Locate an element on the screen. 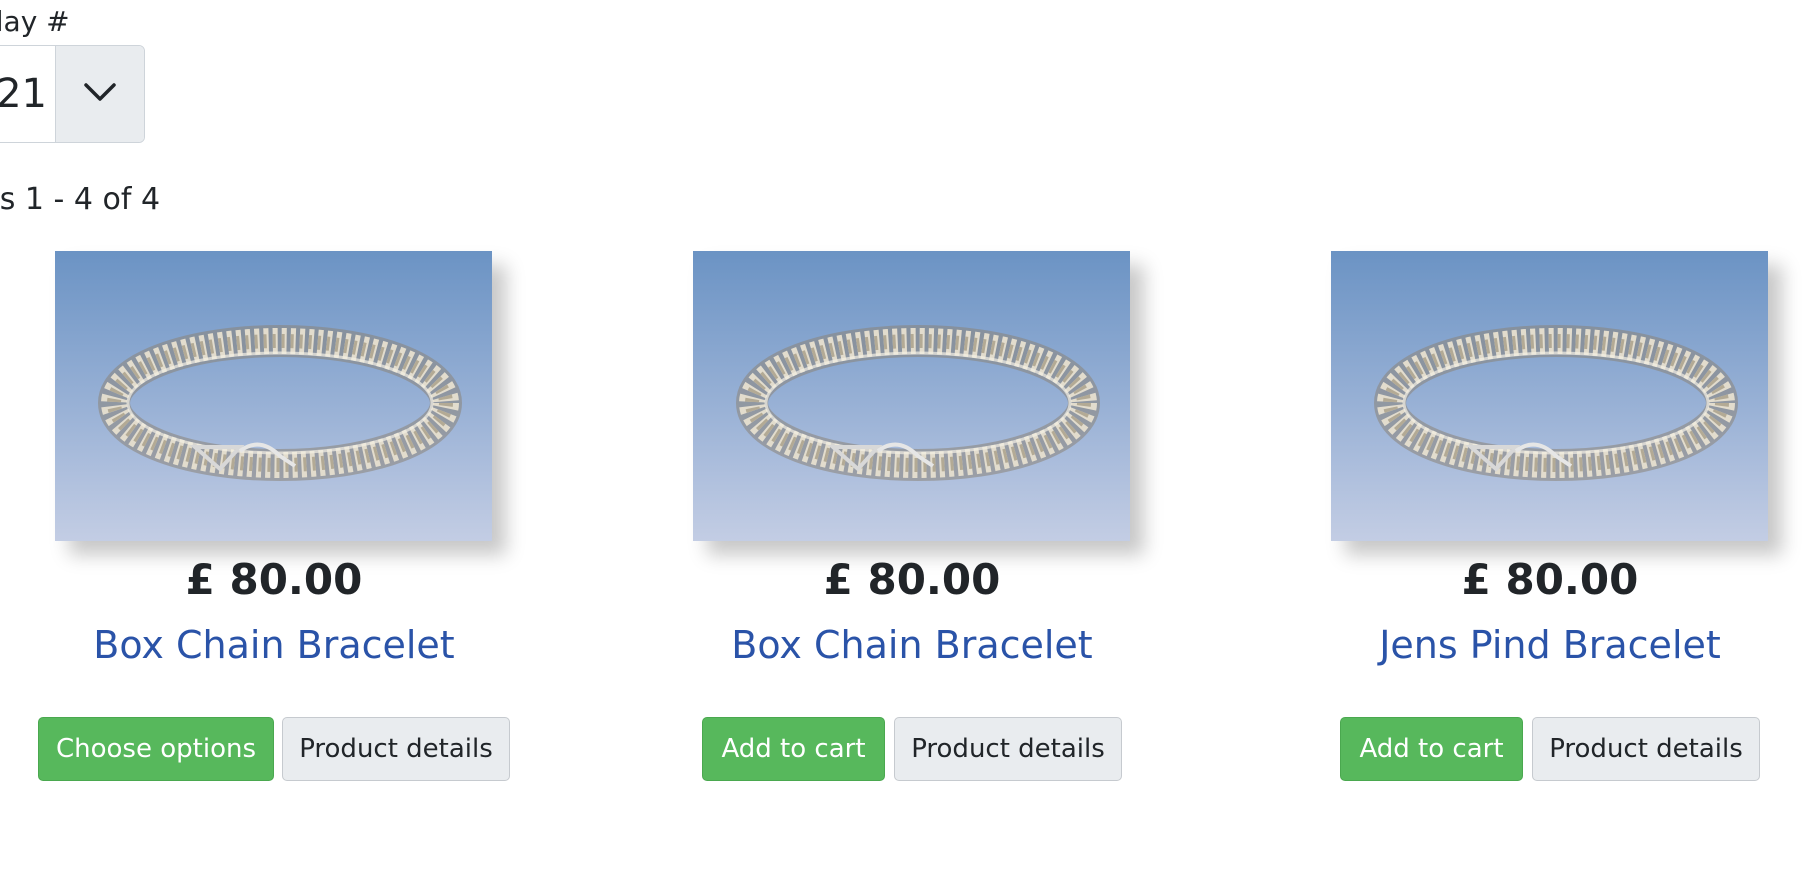 The width and height of the screenshot is (1815, 890). choose-options-button: Choose options is located at coordinates (156, 749).